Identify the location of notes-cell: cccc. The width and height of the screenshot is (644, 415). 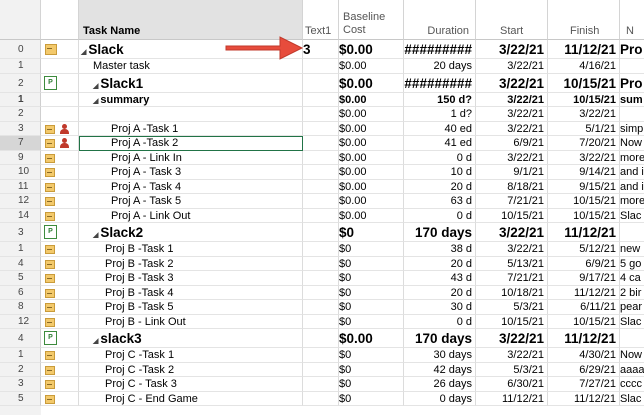
(632, 384).